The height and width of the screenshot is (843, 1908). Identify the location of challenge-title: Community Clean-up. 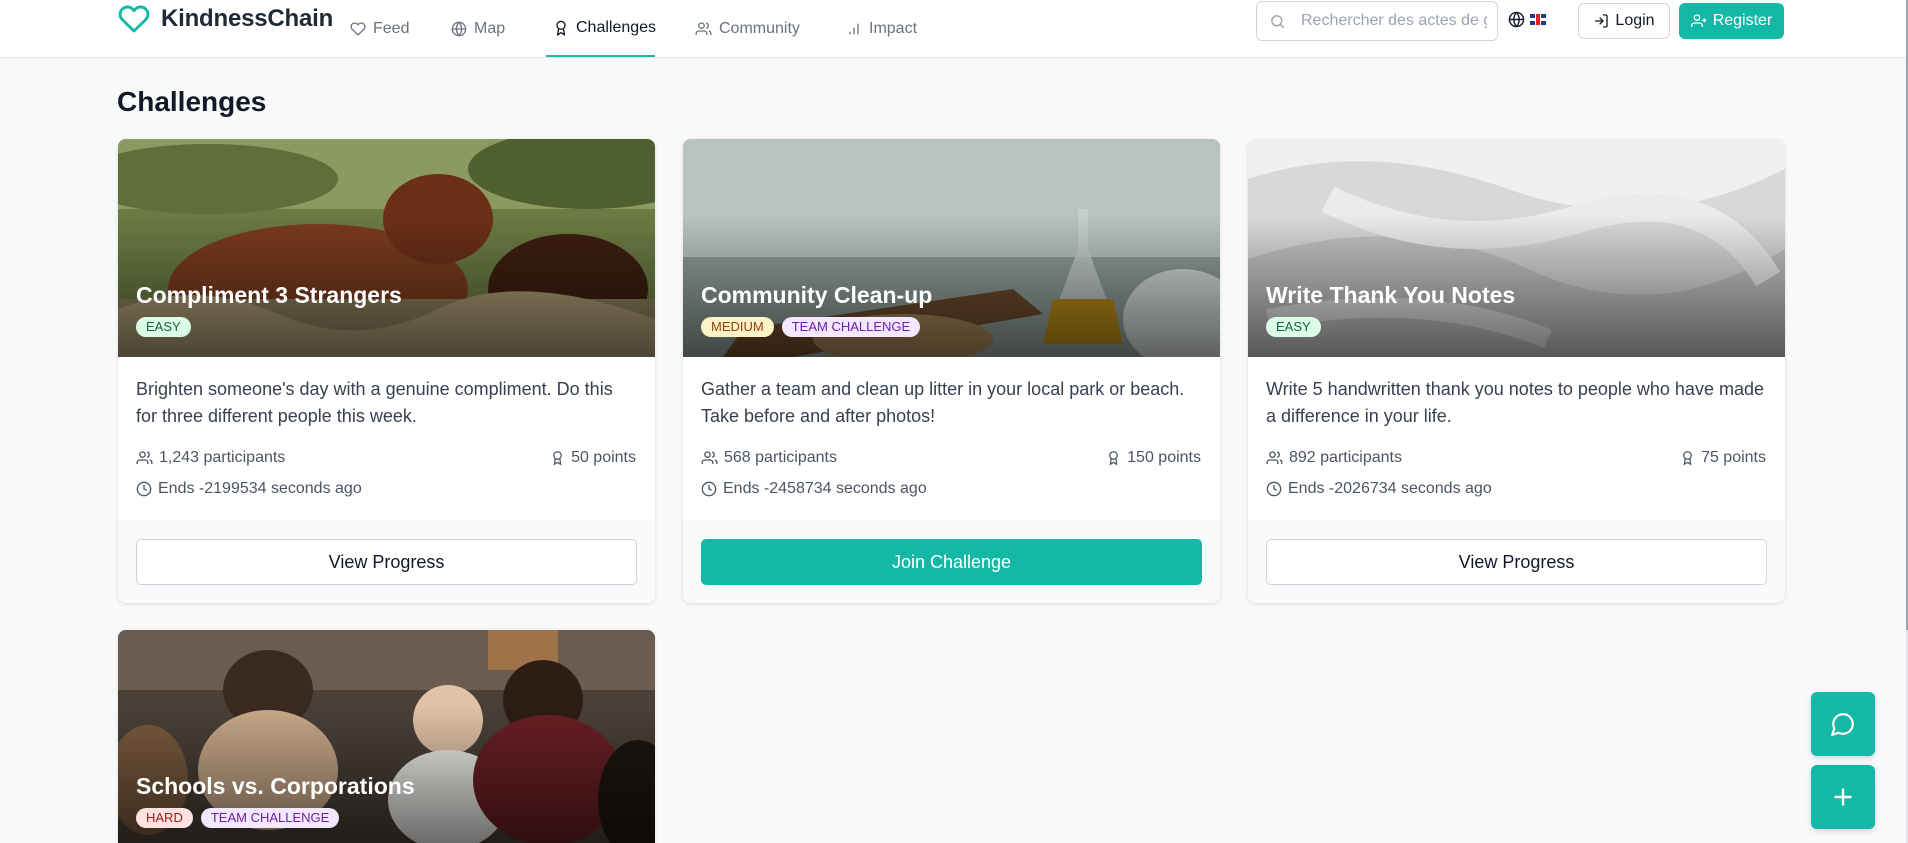
(817, 295).